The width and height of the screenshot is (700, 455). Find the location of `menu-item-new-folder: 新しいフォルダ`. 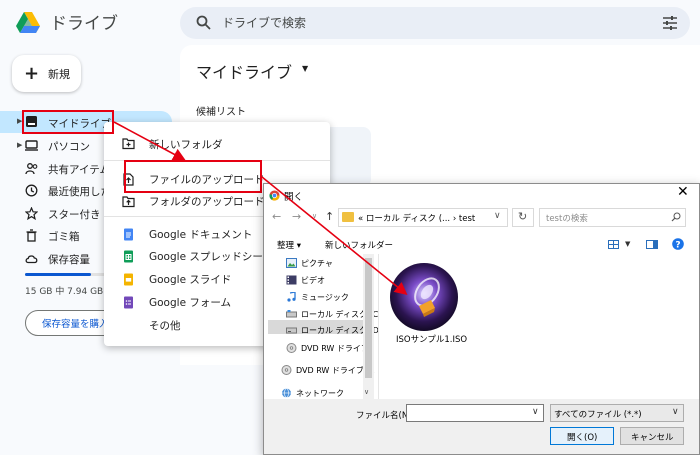

menu-item-new-folder: 新しいフォルダ is located at coordinates (186, 144).